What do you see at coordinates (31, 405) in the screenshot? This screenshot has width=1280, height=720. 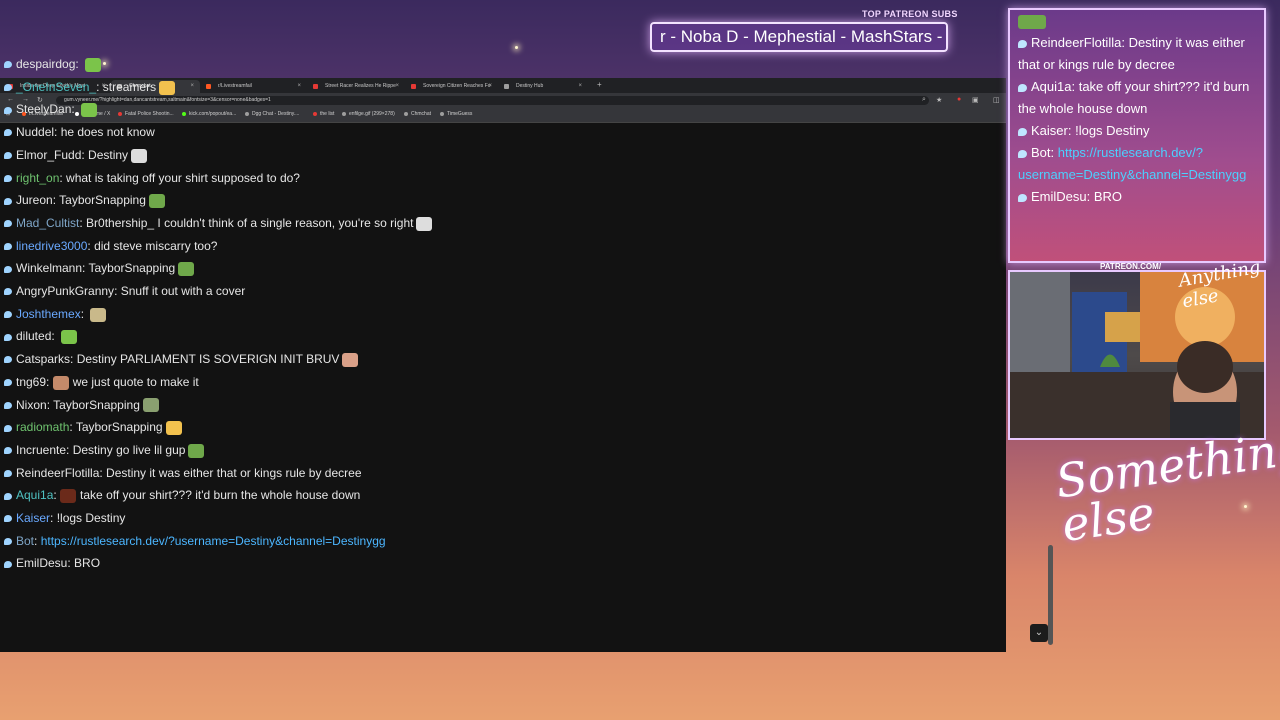 I see `chat-username: Nixon` at bounding box center [31, 405].